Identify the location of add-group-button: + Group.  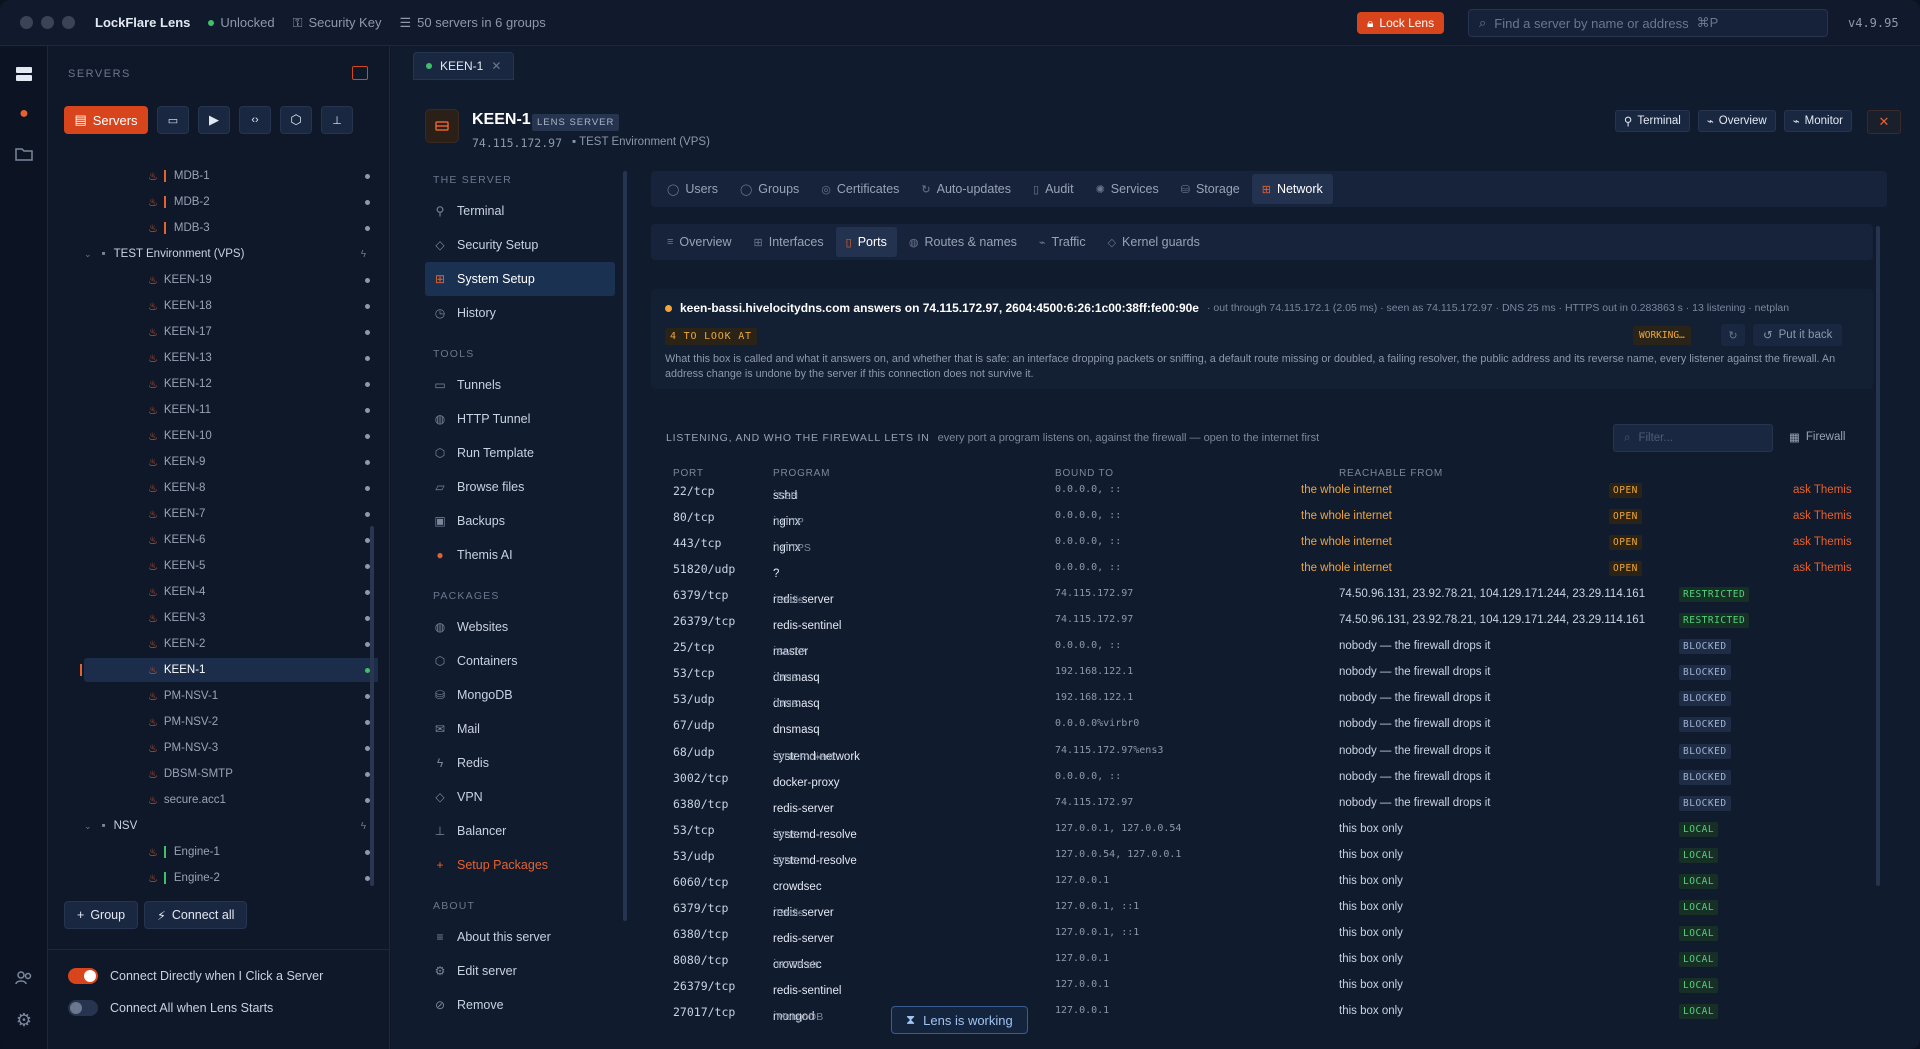
(101, 915).